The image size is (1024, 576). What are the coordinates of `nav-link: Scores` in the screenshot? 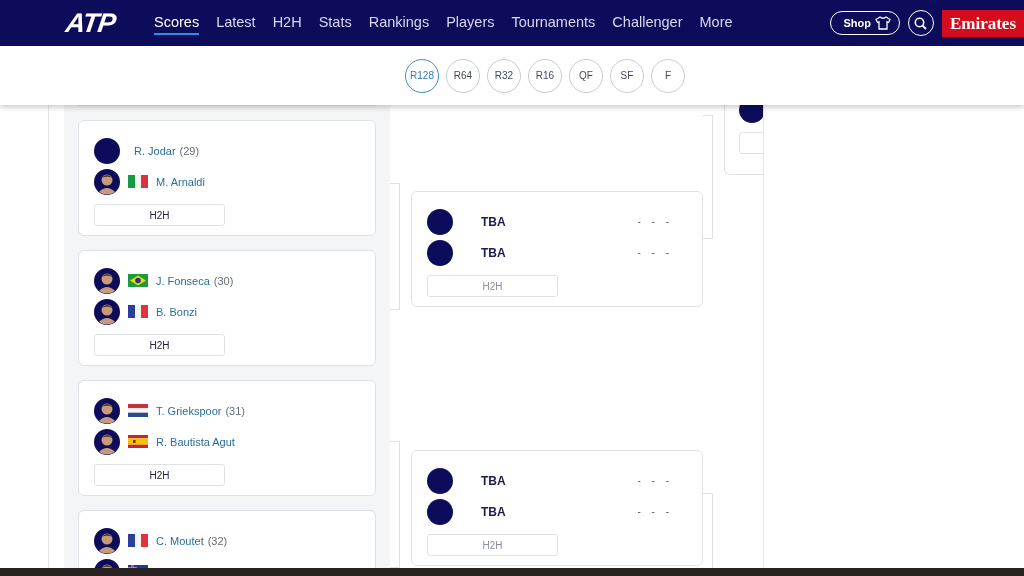 It's located at (177, 23).